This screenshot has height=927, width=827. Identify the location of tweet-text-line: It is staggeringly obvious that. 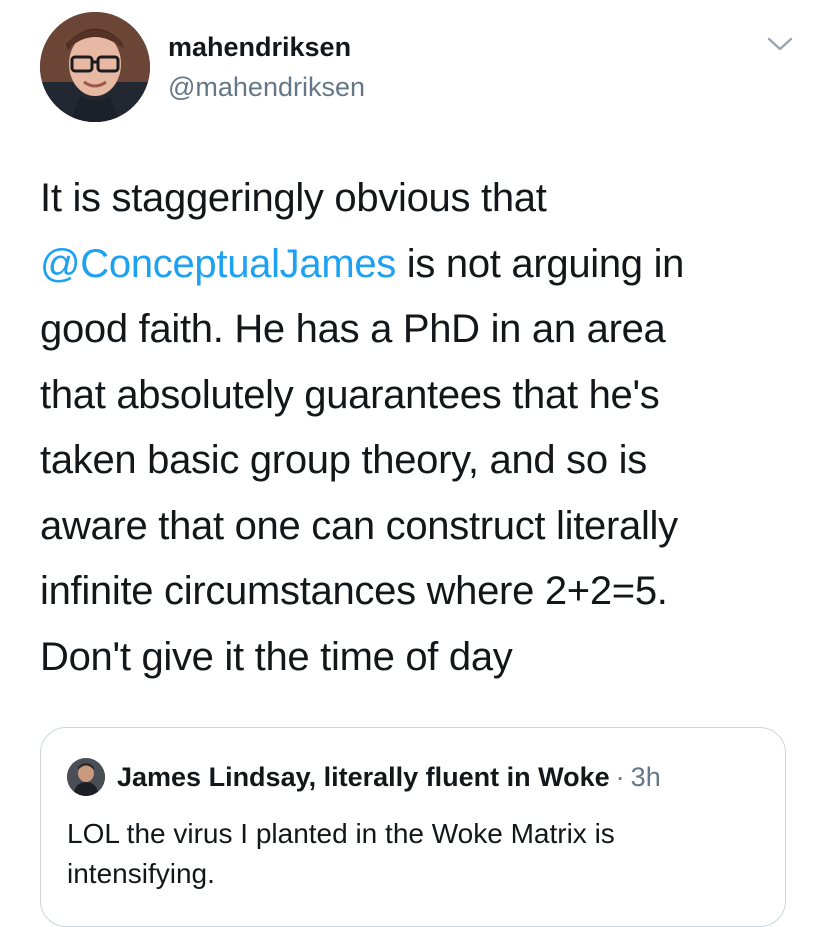
(293, 198).